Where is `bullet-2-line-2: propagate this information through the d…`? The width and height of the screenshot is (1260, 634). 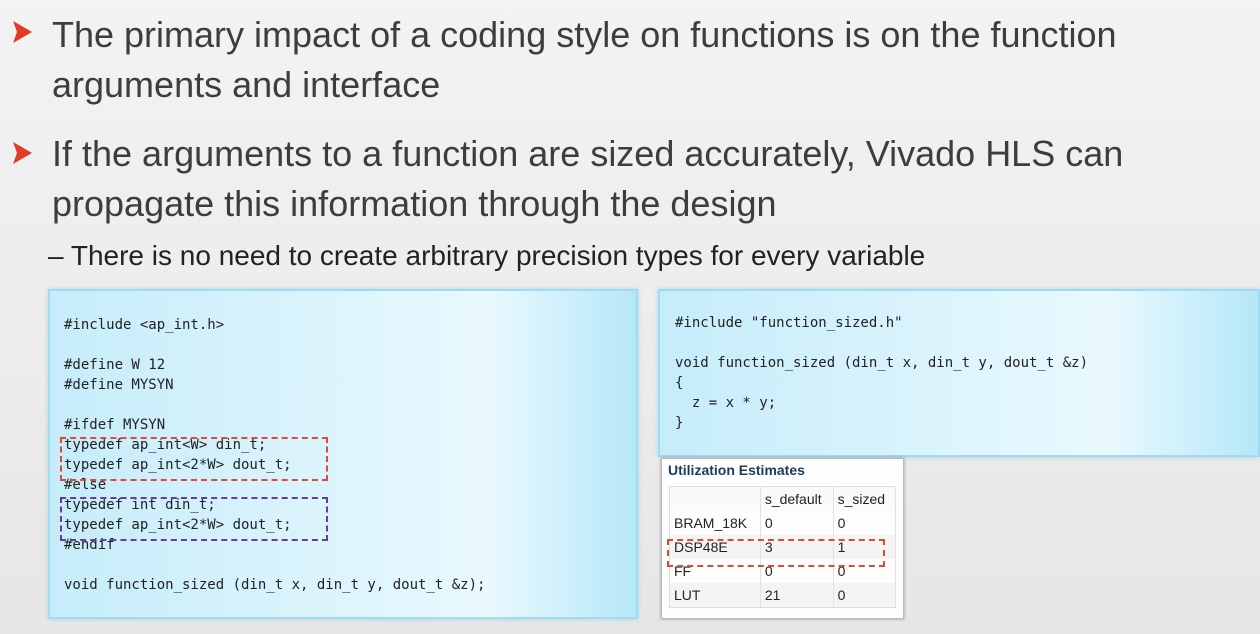
bullet-2-line-2: propagate this information through the d… is located at coordinates (414, 203).